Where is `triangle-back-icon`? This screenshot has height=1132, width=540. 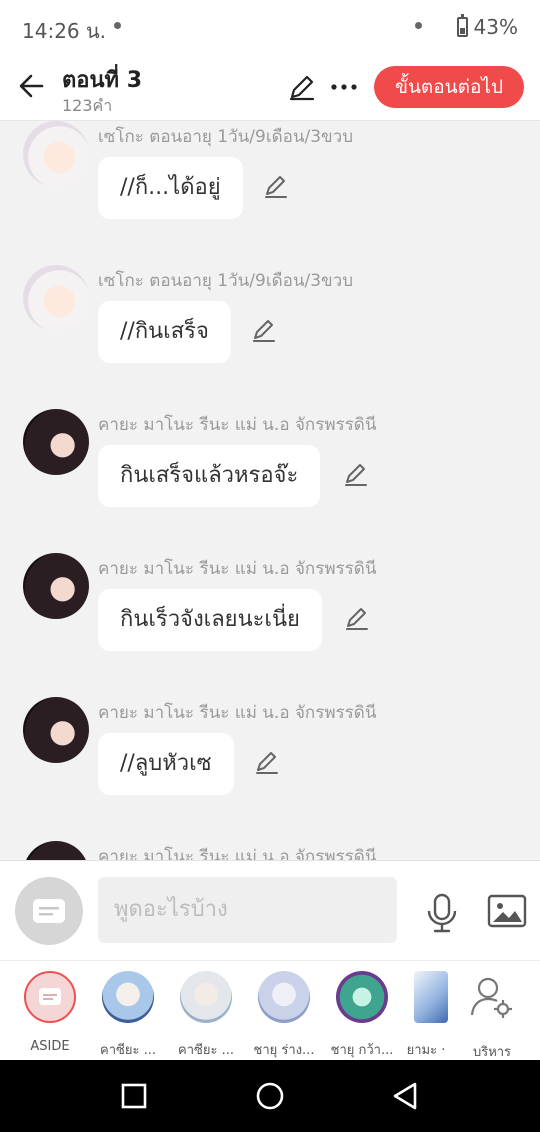
triangle-back-icon is located at coordinates (405, 1096).